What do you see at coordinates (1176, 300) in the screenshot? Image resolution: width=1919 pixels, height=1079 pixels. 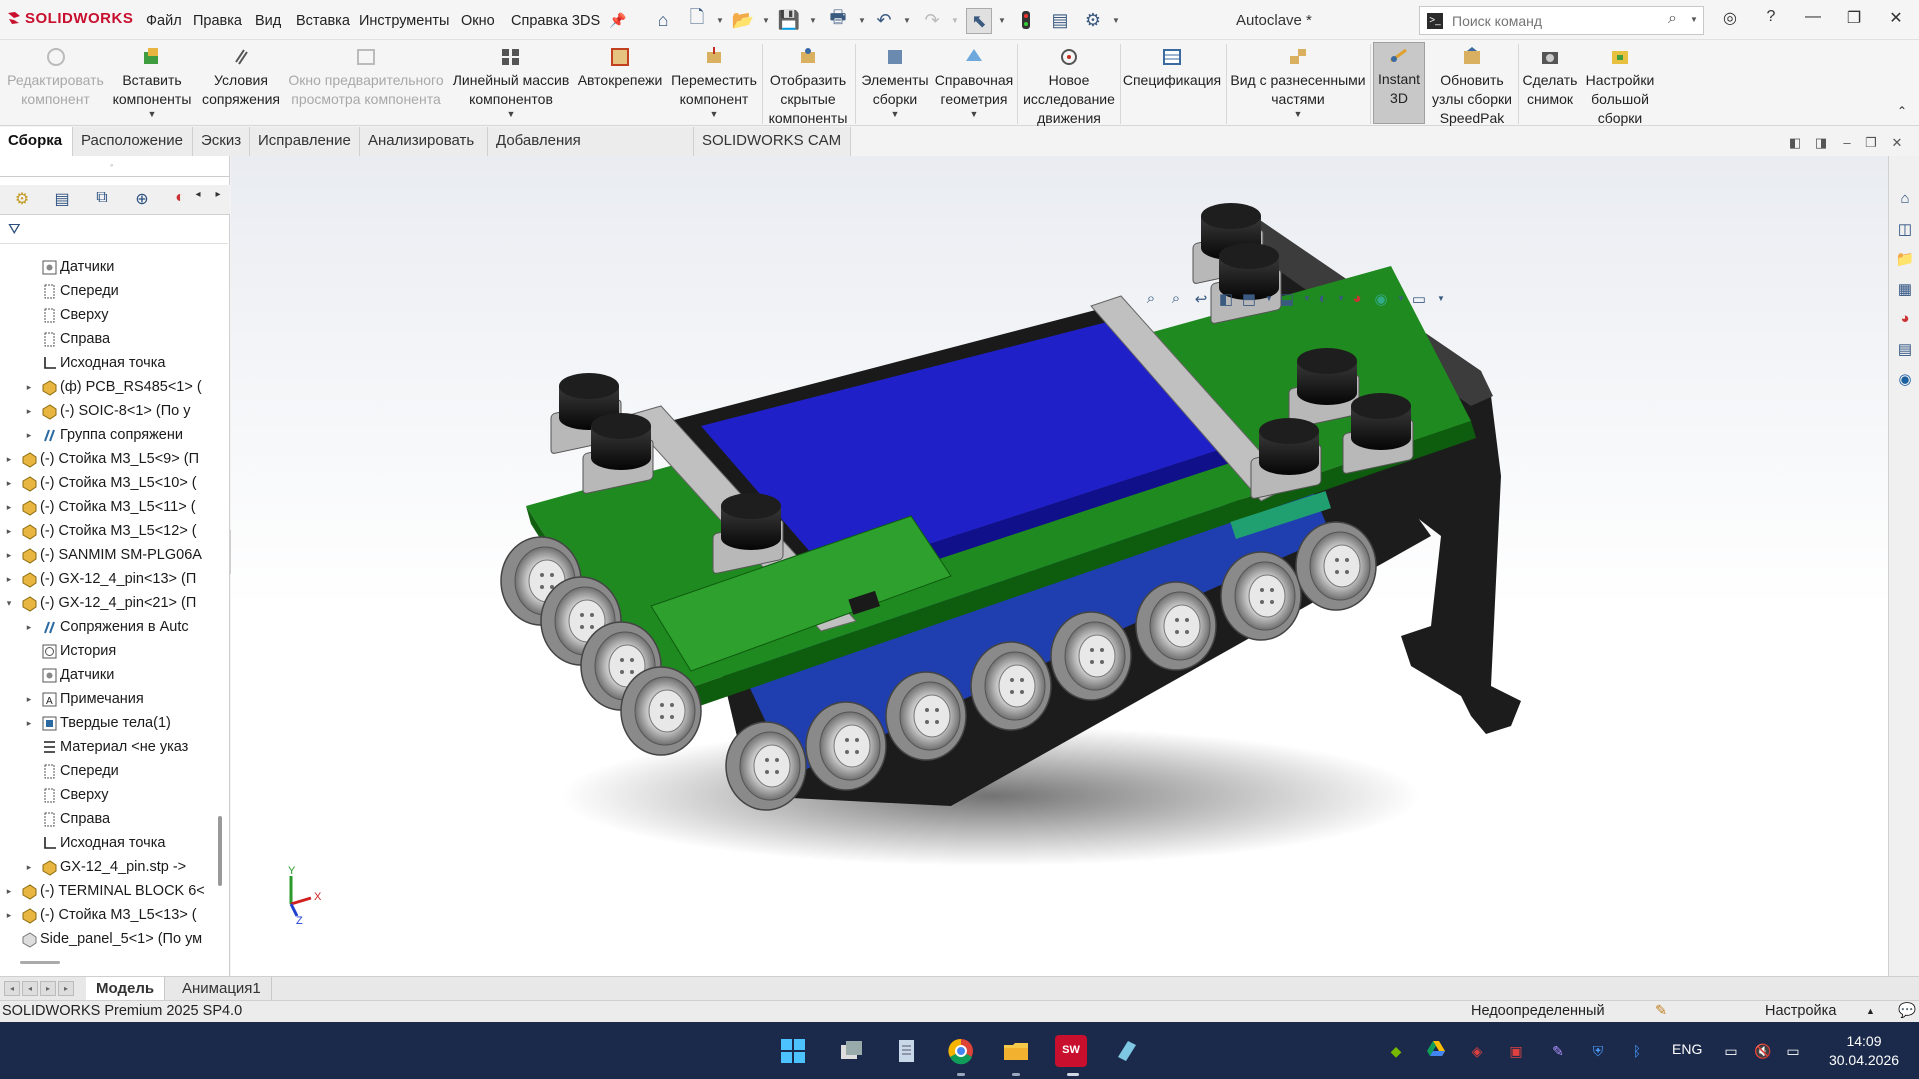 I see `zoom-area-icon: ⌕` at bounding box center [1176, 300].